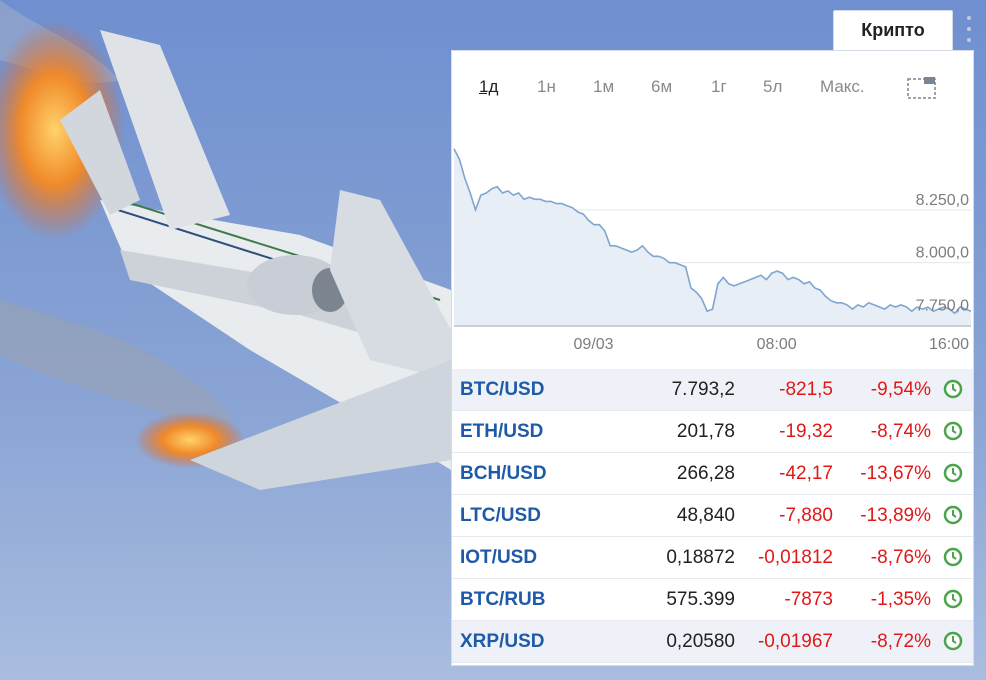  What do you see at coordinates (893, 30) in the screenshot?
I see `tab-crypto: Крипто` at bounding box center [893, 30].